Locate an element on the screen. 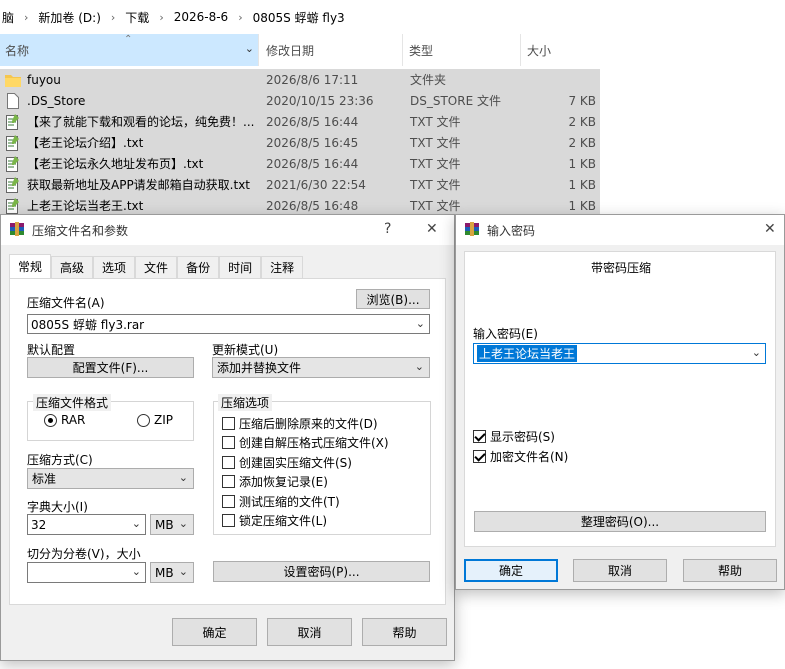  solid-archive-checkbox: 创建固实压缩文件(S) is located at coordinates (287, 462).